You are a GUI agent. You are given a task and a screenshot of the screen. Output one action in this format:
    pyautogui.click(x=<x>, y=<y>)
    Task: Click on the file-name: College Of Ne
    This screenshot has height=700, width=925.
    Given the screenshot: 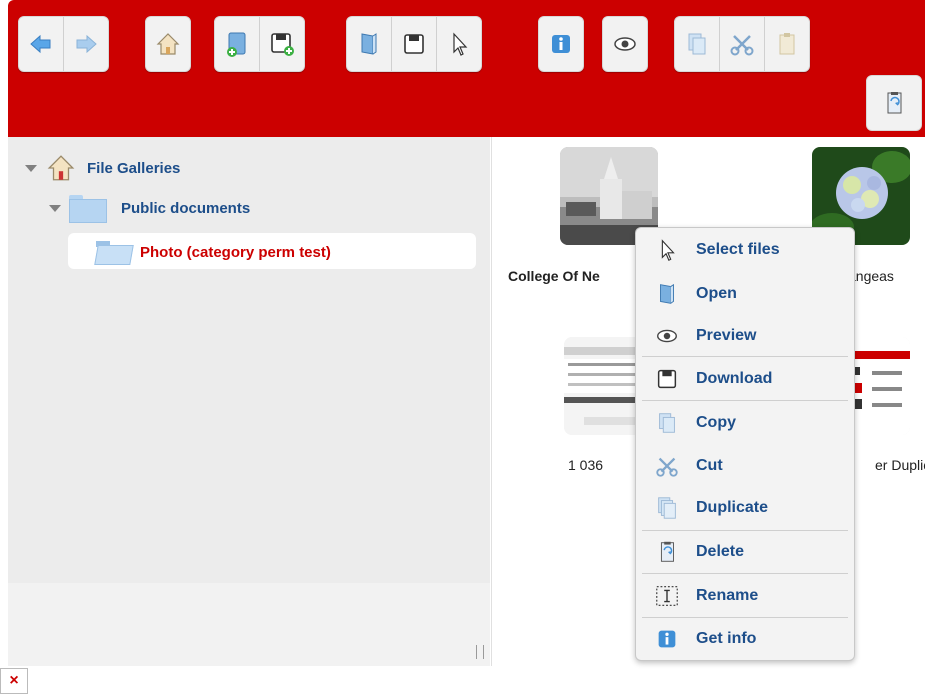 What is the action you would take?
    pyautogui.click(x=554, y=276)
    